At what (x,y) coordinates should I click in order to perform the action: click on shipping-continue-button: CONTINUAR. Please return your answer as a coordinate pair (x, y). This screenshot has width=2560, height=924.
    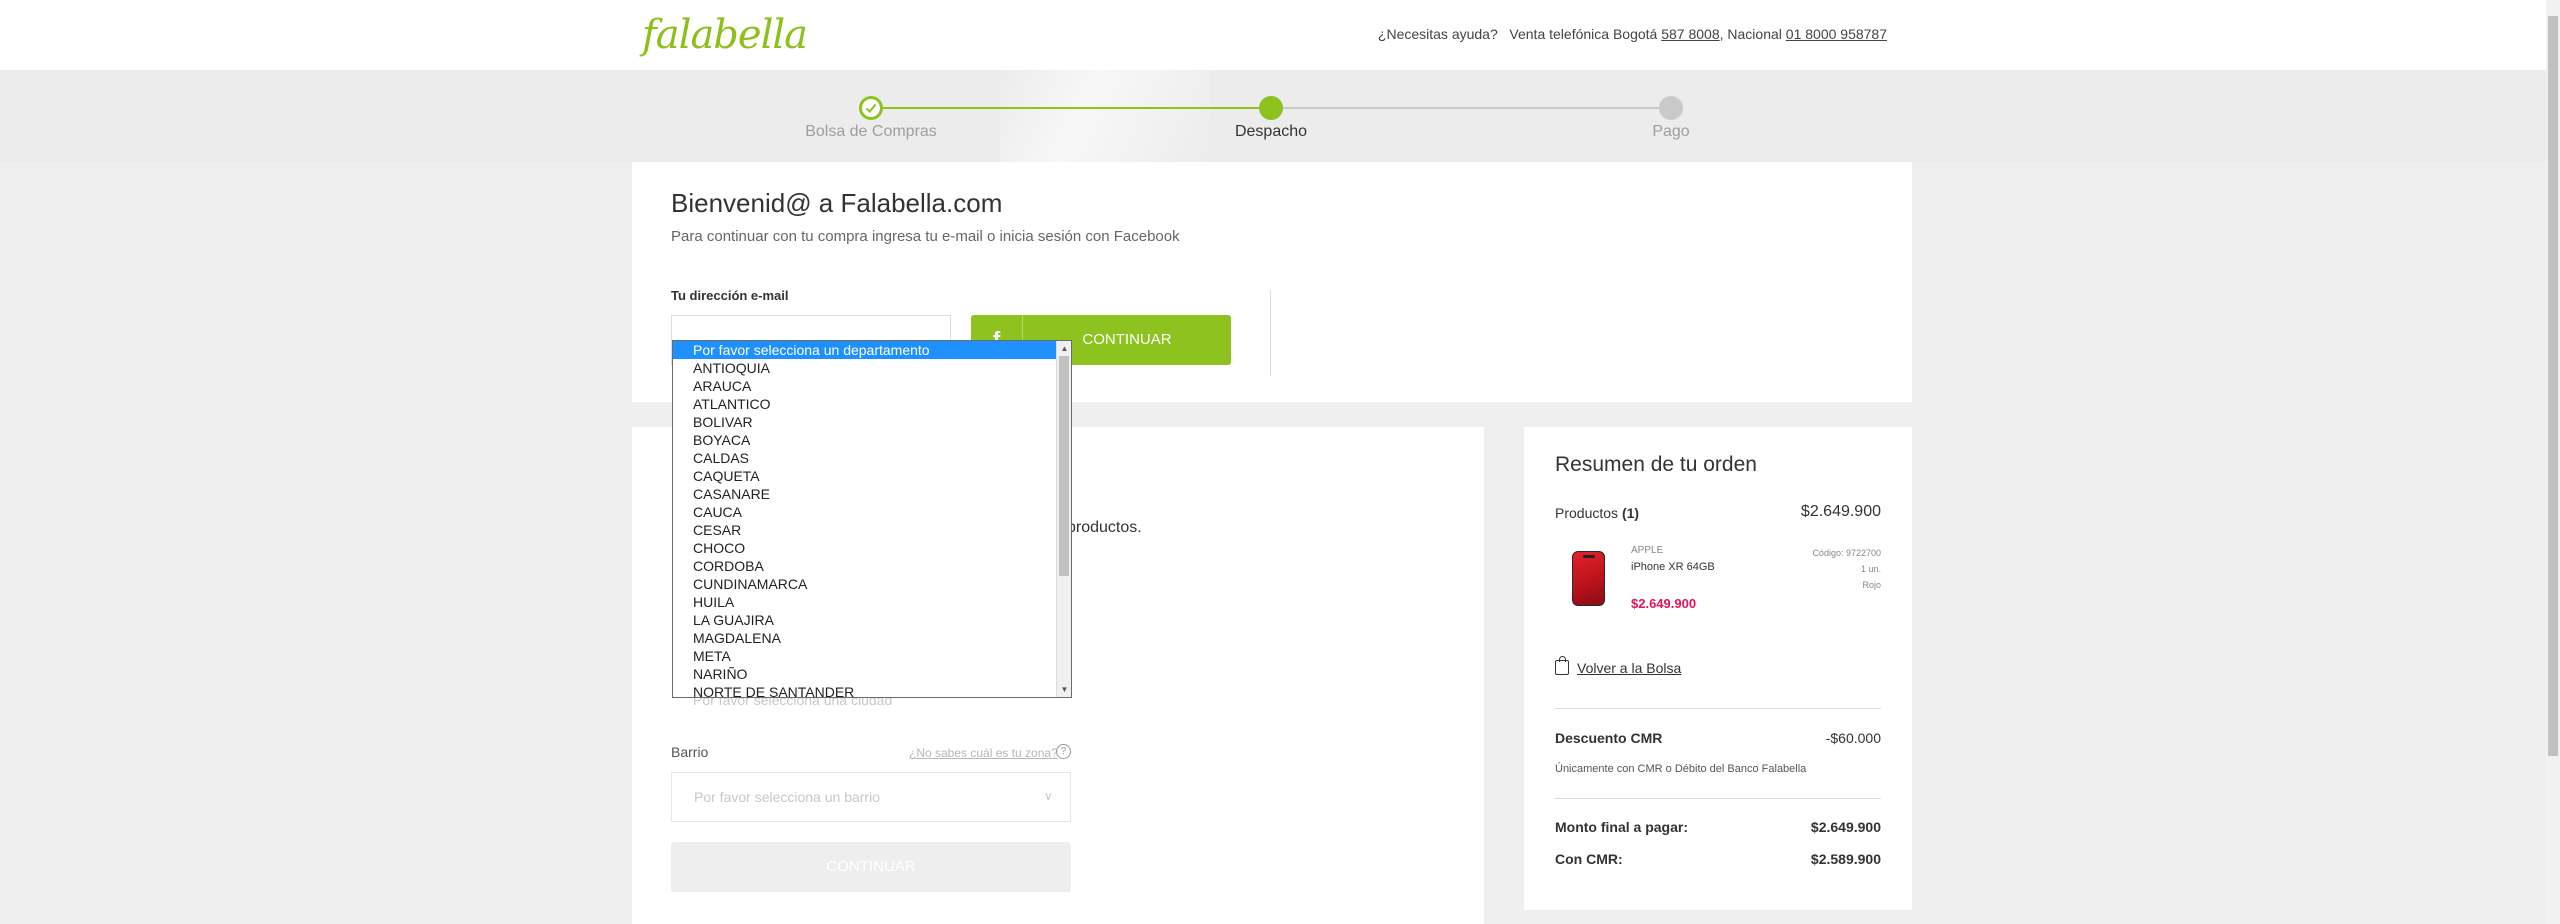
    Looking at the image, I should click on (871, 867).